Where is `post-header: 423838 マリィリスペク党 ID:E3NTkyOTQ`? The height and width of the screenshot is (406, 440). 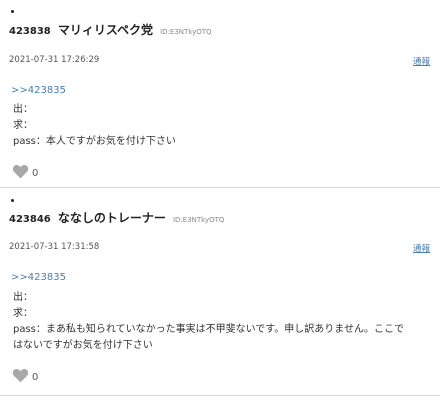
post-header: 423838 マリィリスペク党 ID:E3NTkyOTQ is located at coordinates (110, 28).